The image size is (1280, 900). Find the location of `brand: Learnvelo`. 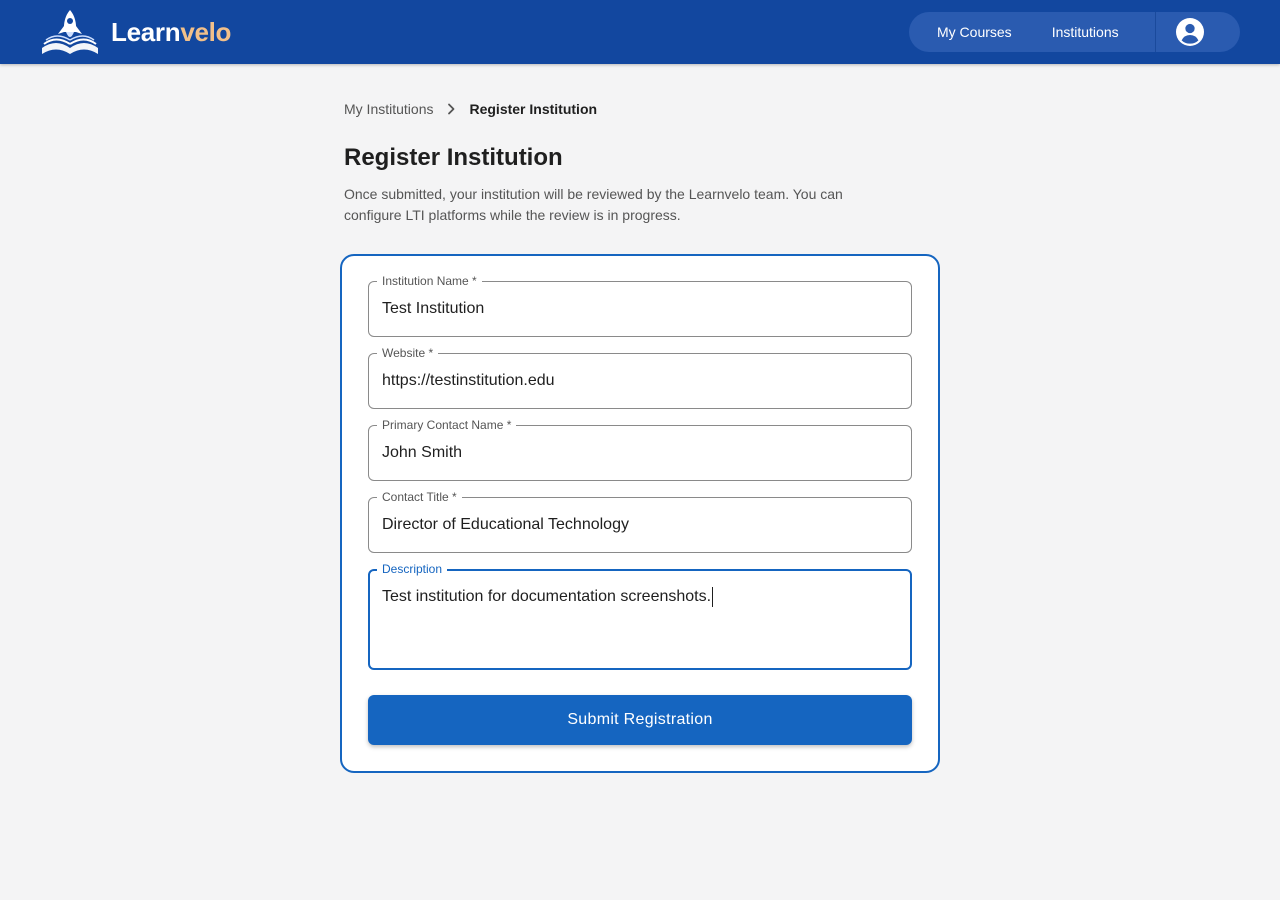

brand: Learnvelo is located at coordinates (135, 32).